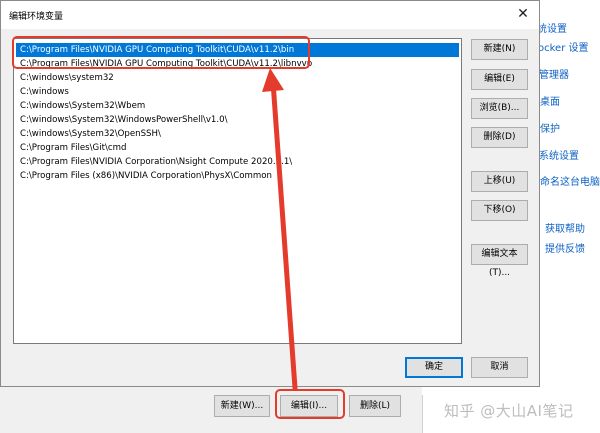 This screenshot has width=600, height=433. Describe the element at coordinates (550, 127) in the screenshot. I see `bg-link-protection: 保护` at that location.